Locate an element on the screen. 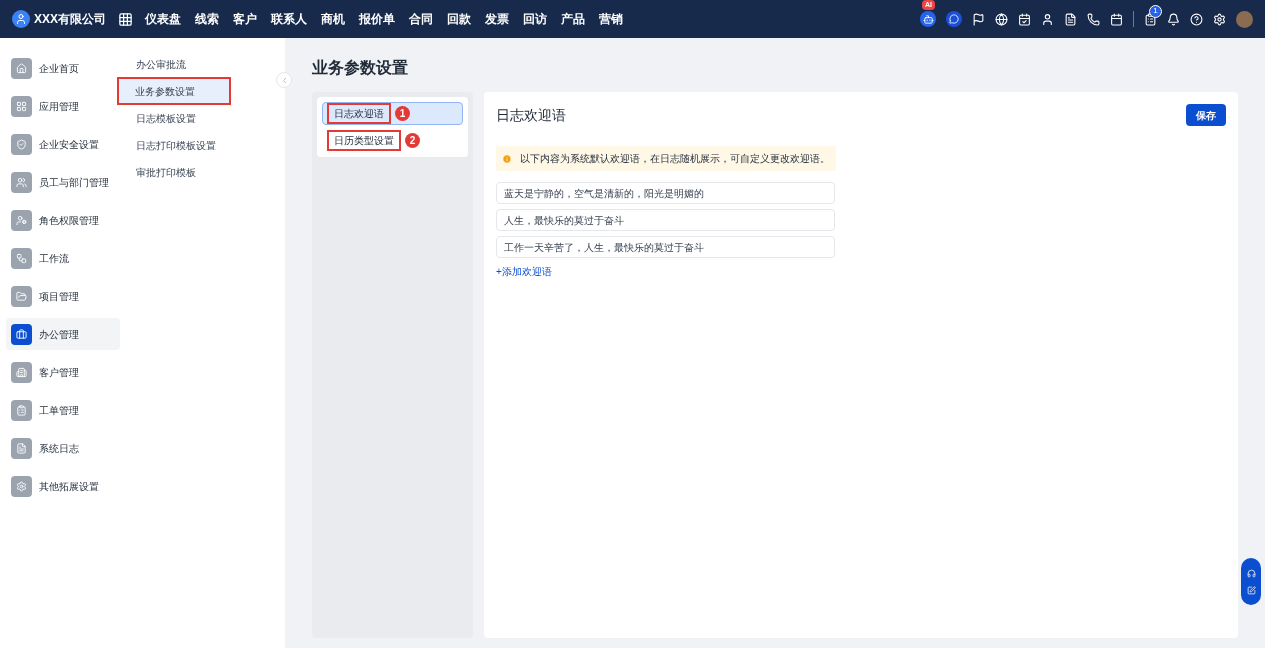 The width and height of the screenshot is (1265, 648). sidebar-item: 企业首页 is located at coordinates (63, 68).